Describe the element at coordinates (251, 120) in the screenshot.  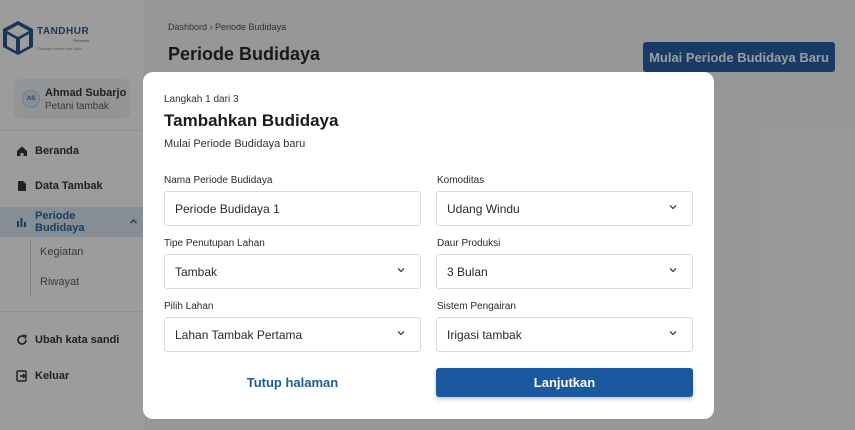
I see `modal-title: Tambahkan Budidaya` at that location.